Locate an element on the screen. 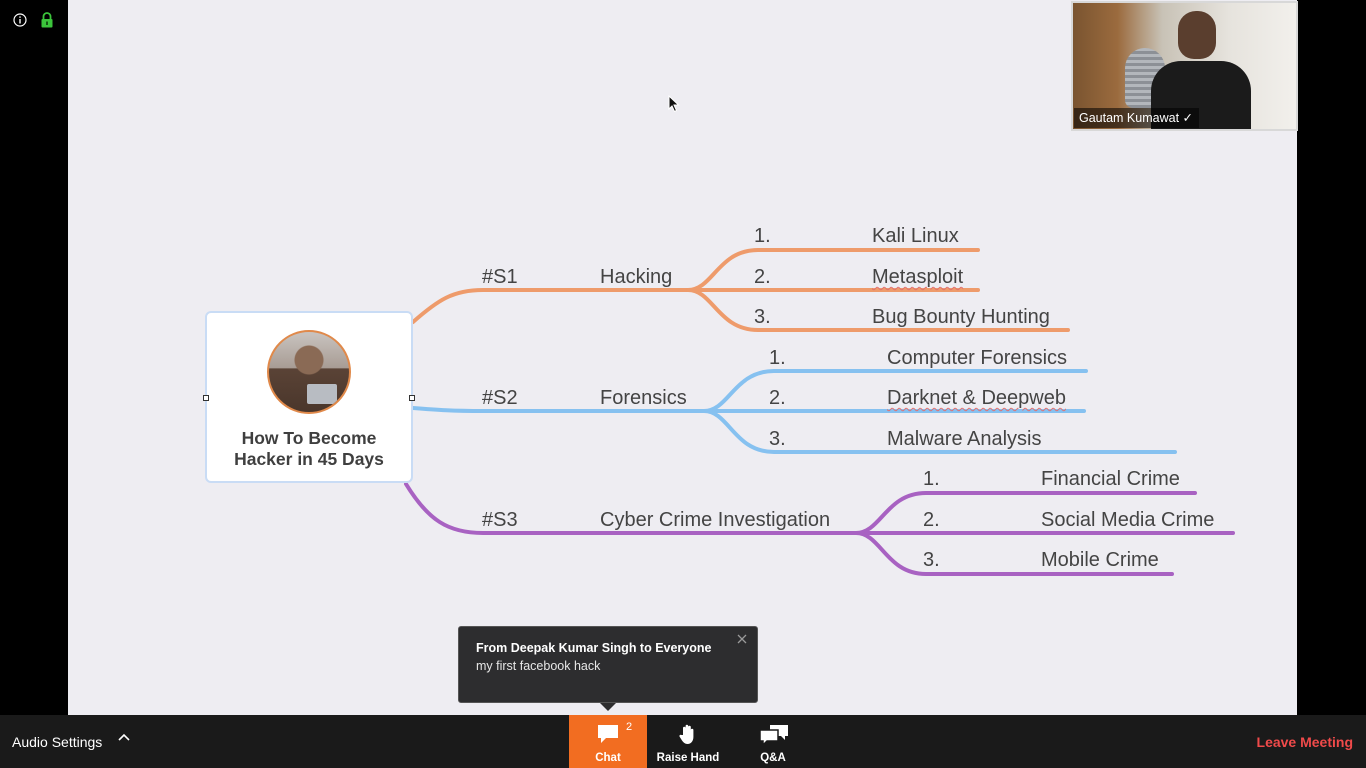 This screenshot has height=768, width=1366. branch-s2-item2-label: Darknet & Deepweb is located at coordinates (976, 398).